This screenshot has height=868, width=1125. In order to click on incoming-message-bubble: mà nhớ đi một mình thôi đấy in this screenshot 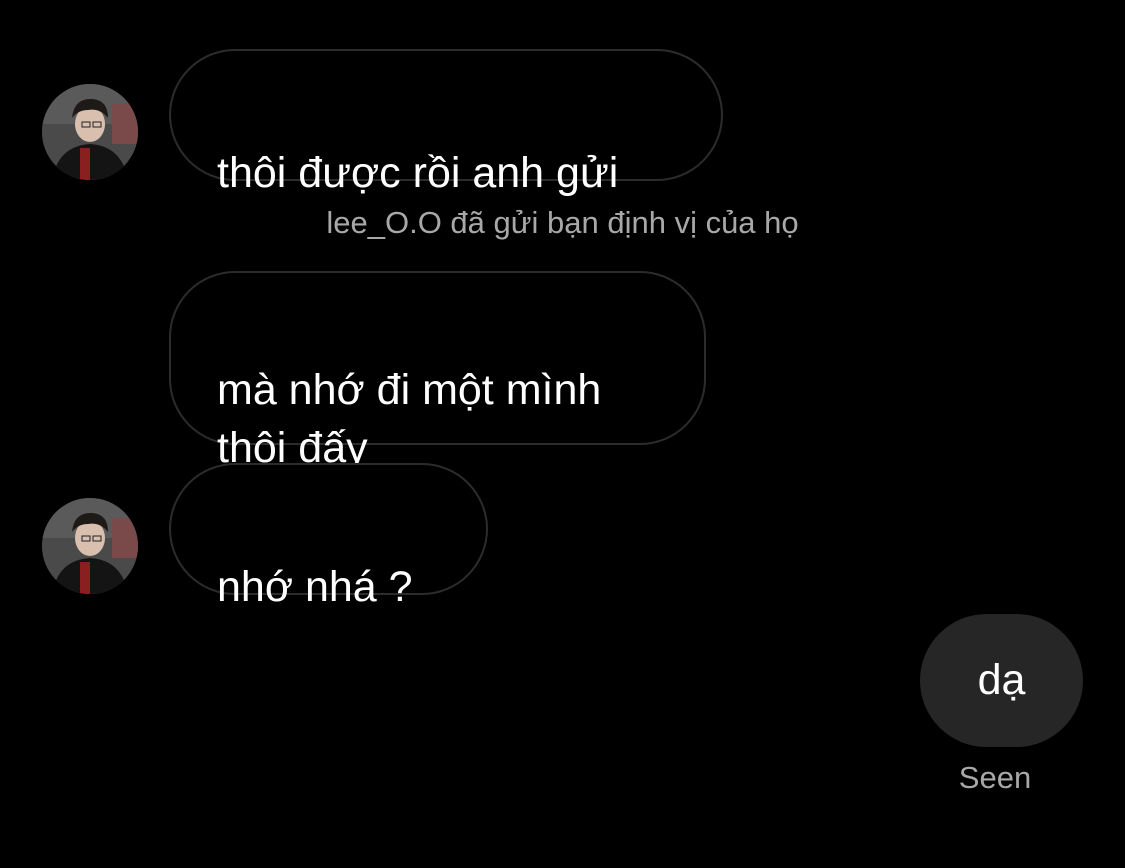, I will do `click(437, 371)`.